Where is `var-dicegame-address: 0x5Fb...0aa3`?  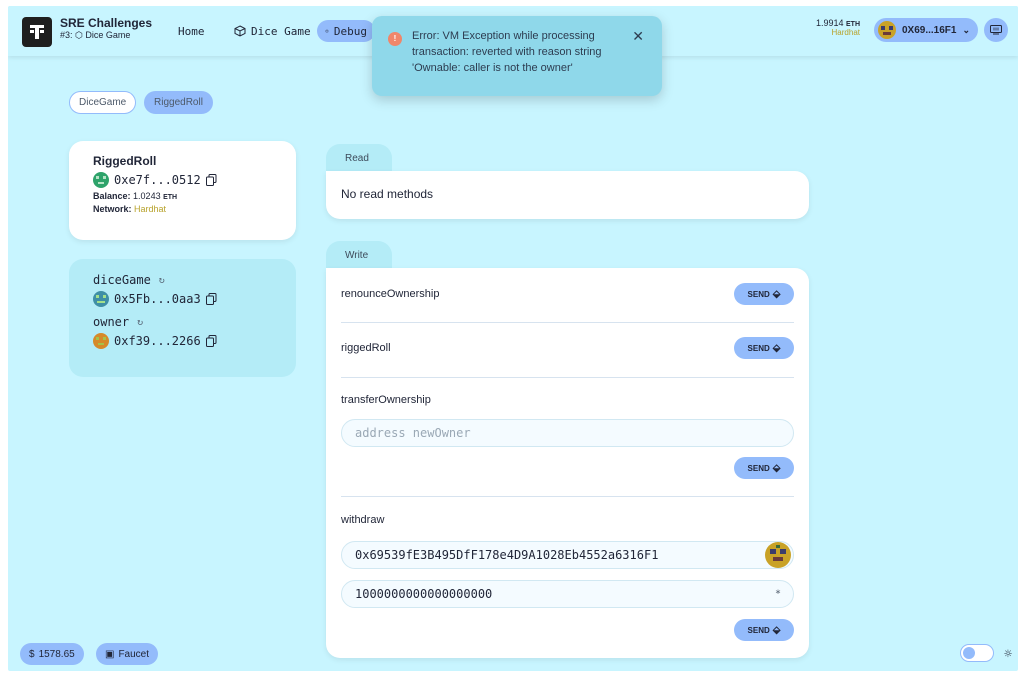 var-dicegame-address: 0x5Fb...0aa3 is located at coordinates (182, 299).